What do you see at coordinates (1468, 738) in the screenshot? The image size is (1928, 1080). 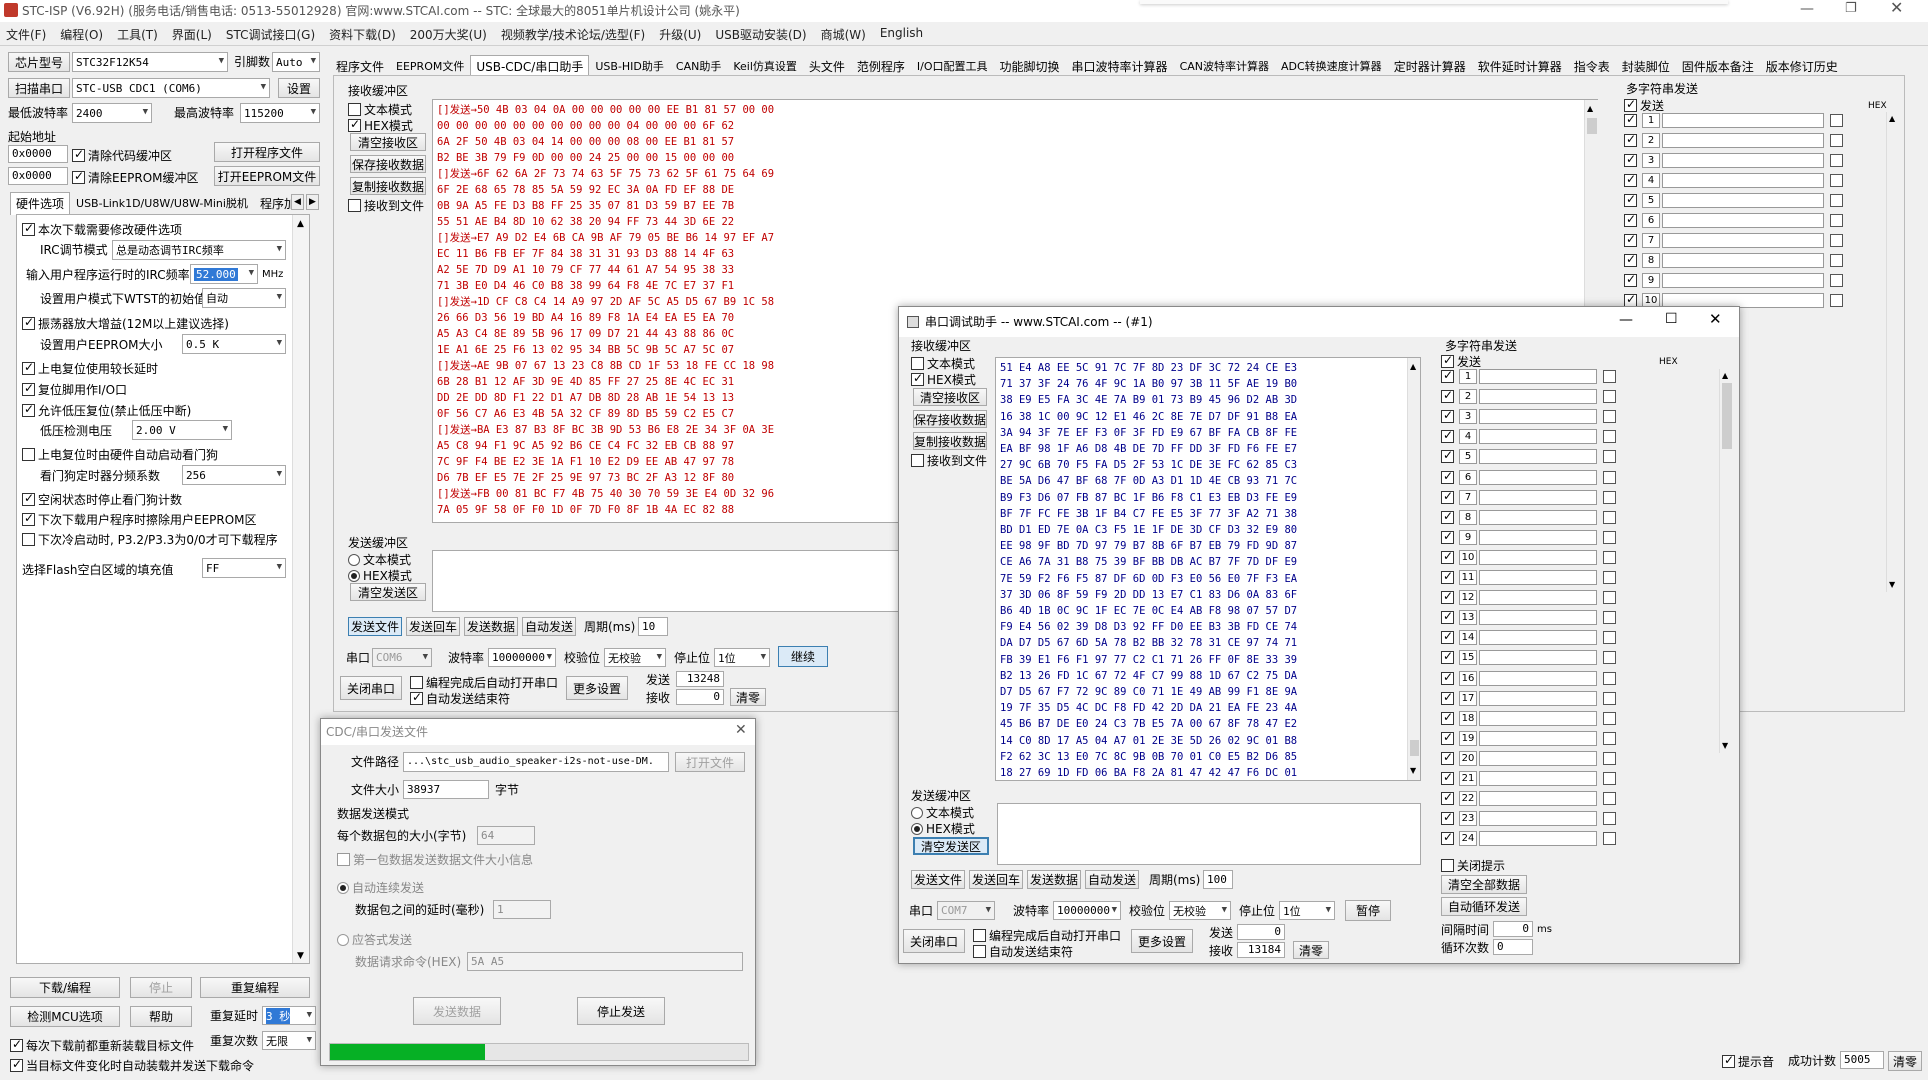 I see `assist-multi-row-number: 19` at bounding box center [1468, 738].